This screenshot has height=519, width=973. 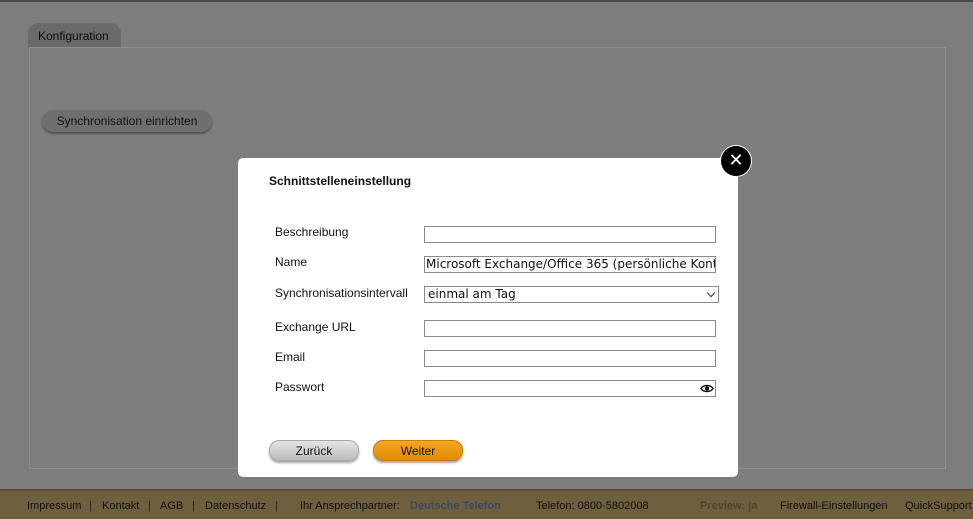 What do you see at coordinates (314, 450) in the screenshot?
I see `back-button: Zurück` at bounding box center [314, 450].